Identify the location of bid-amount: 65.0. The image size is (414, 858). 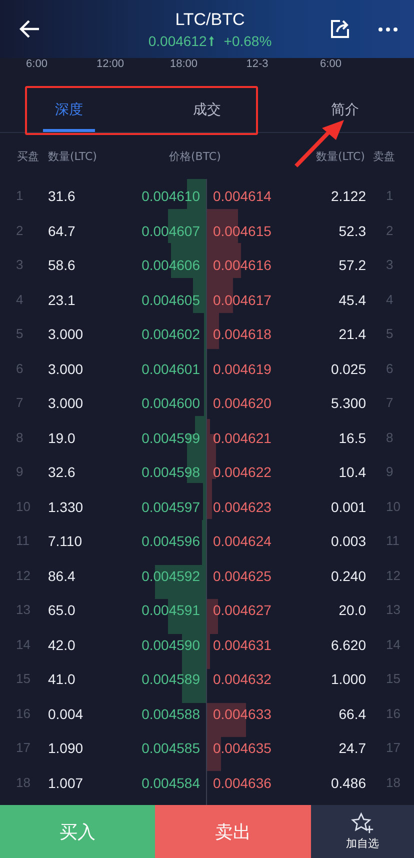
(62, 610).